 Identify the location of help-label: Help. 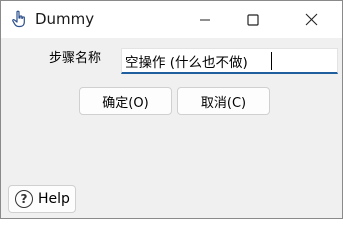
(54, 199).